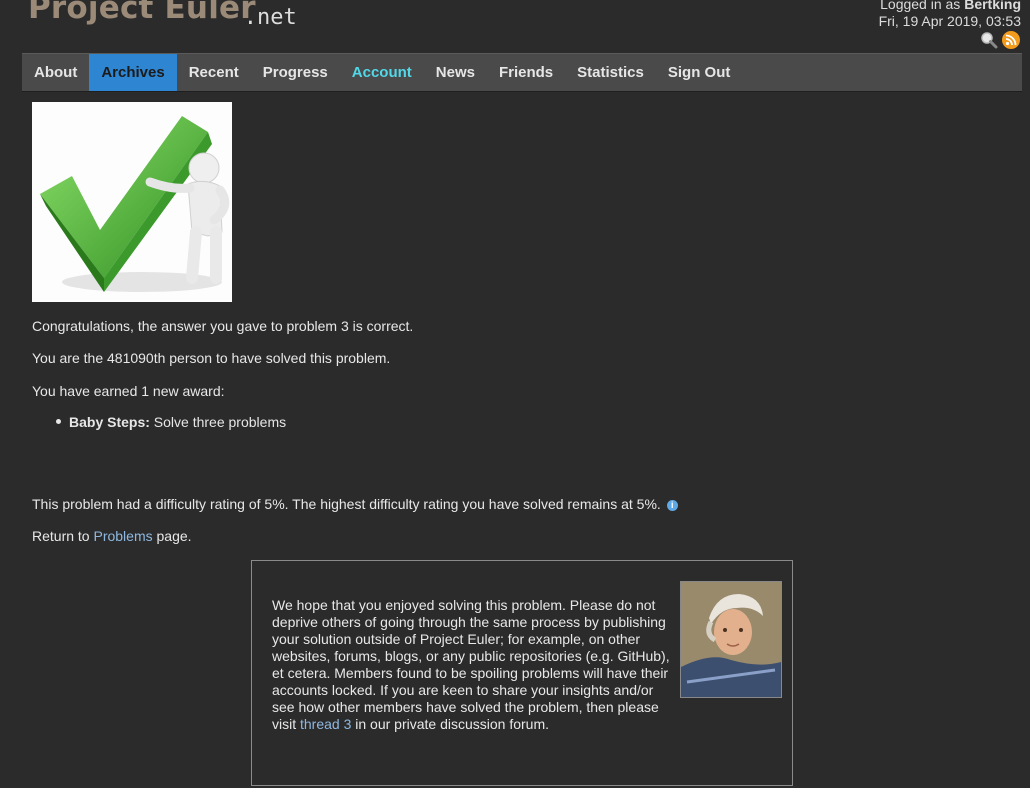 The width and height of the screenshot is (1030, 788). Describe the element at coordinates (382, 72) in the screenshot. I see `tab-account: Account` at that location.